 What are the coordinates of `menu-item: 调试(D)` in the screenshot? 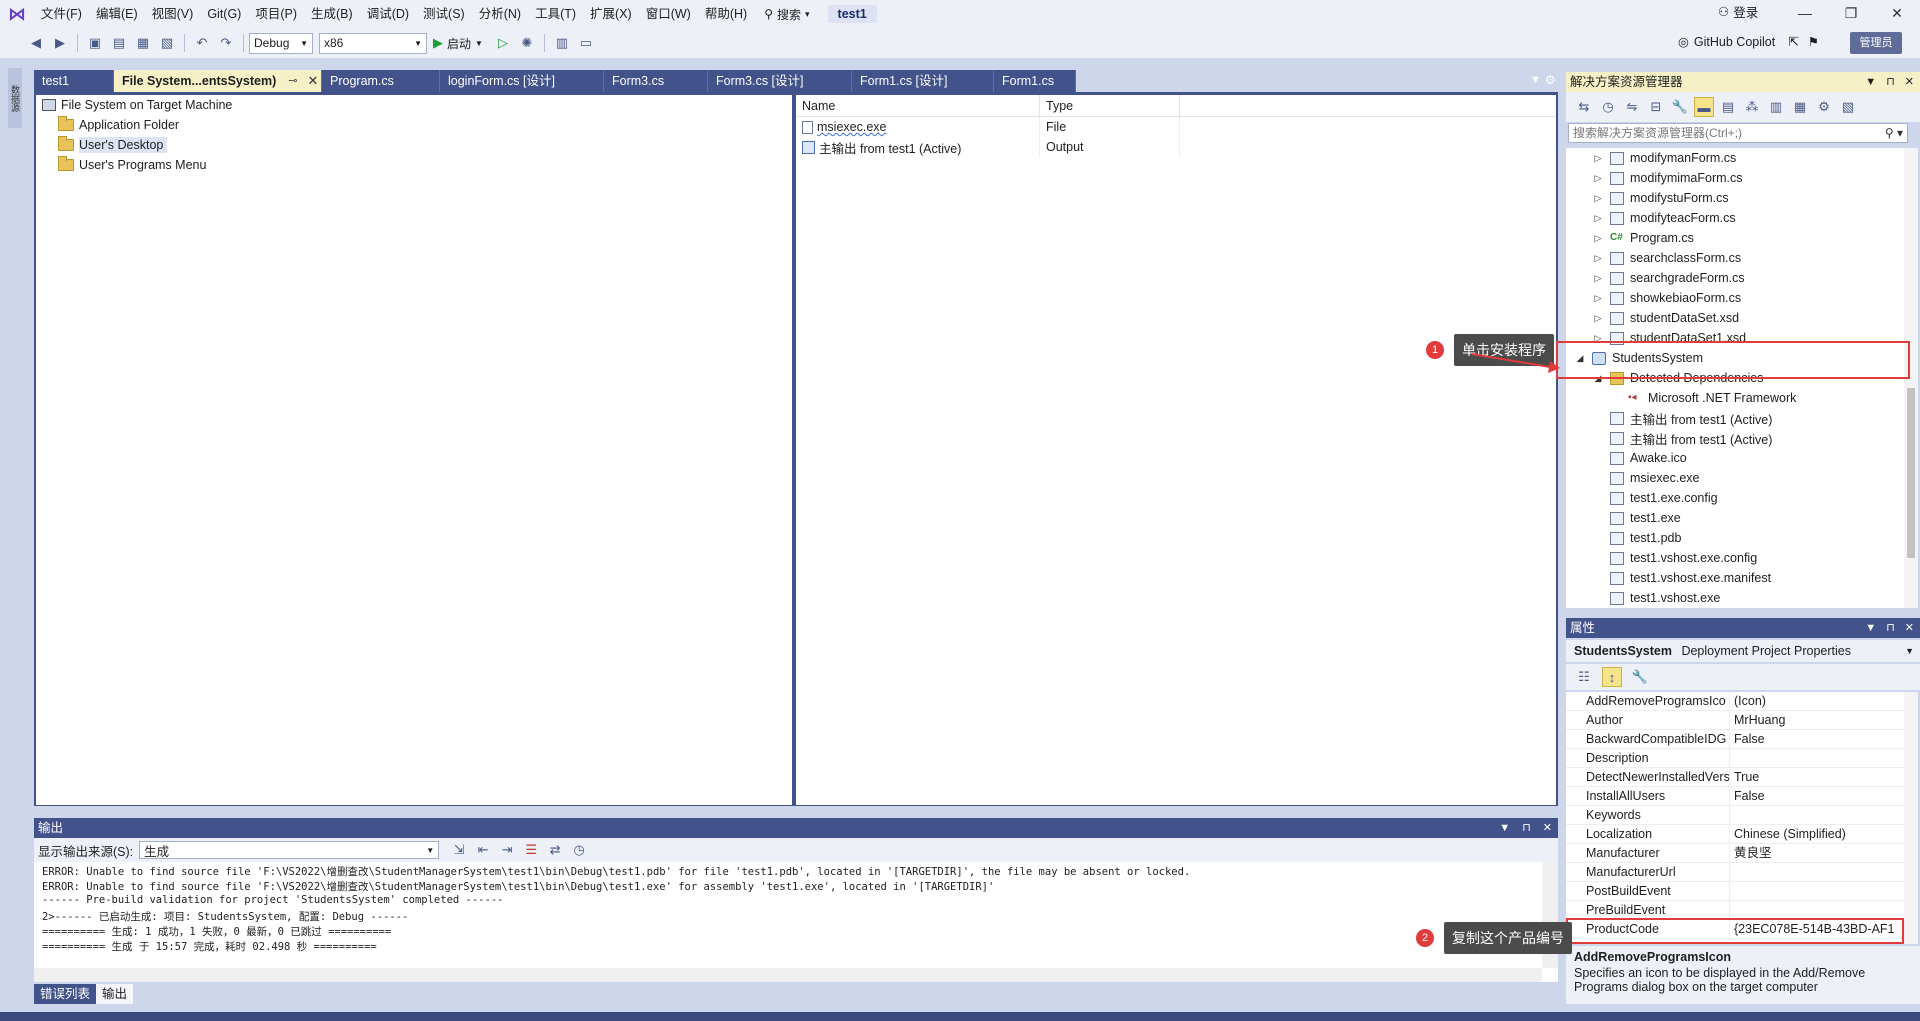 It's located at (388, 14).